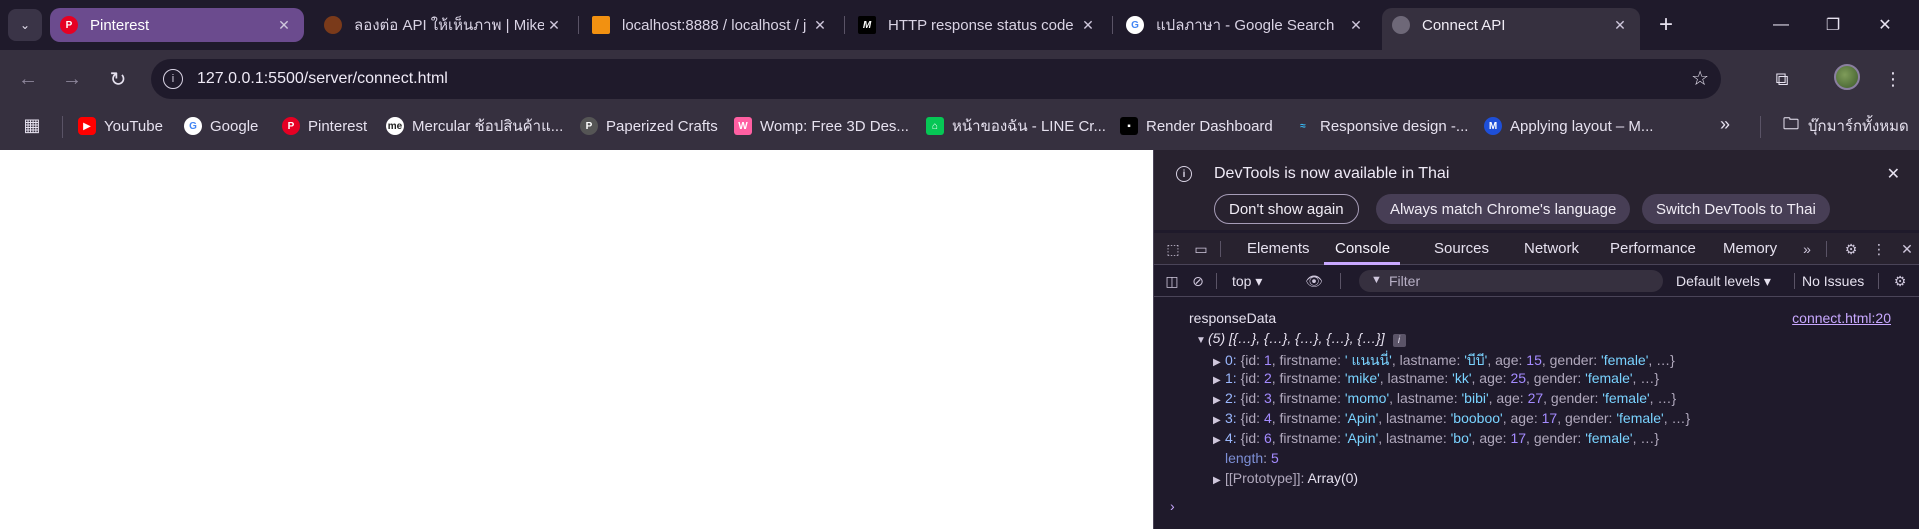 The height and width of the screenshot is (529, 1919). I want to click on close-window-button: ✕, so click(1885, 25).